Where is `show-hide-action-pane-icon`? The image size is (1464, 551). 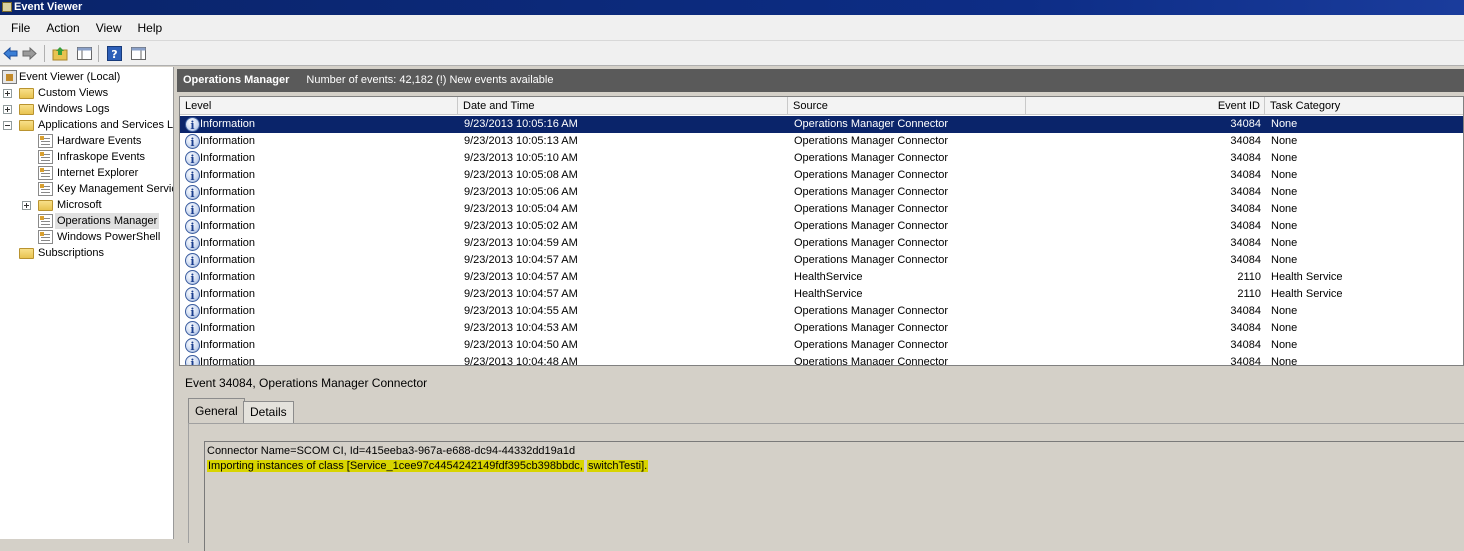
show-hide-action-pane-icon is located at coordinates (138, 53).